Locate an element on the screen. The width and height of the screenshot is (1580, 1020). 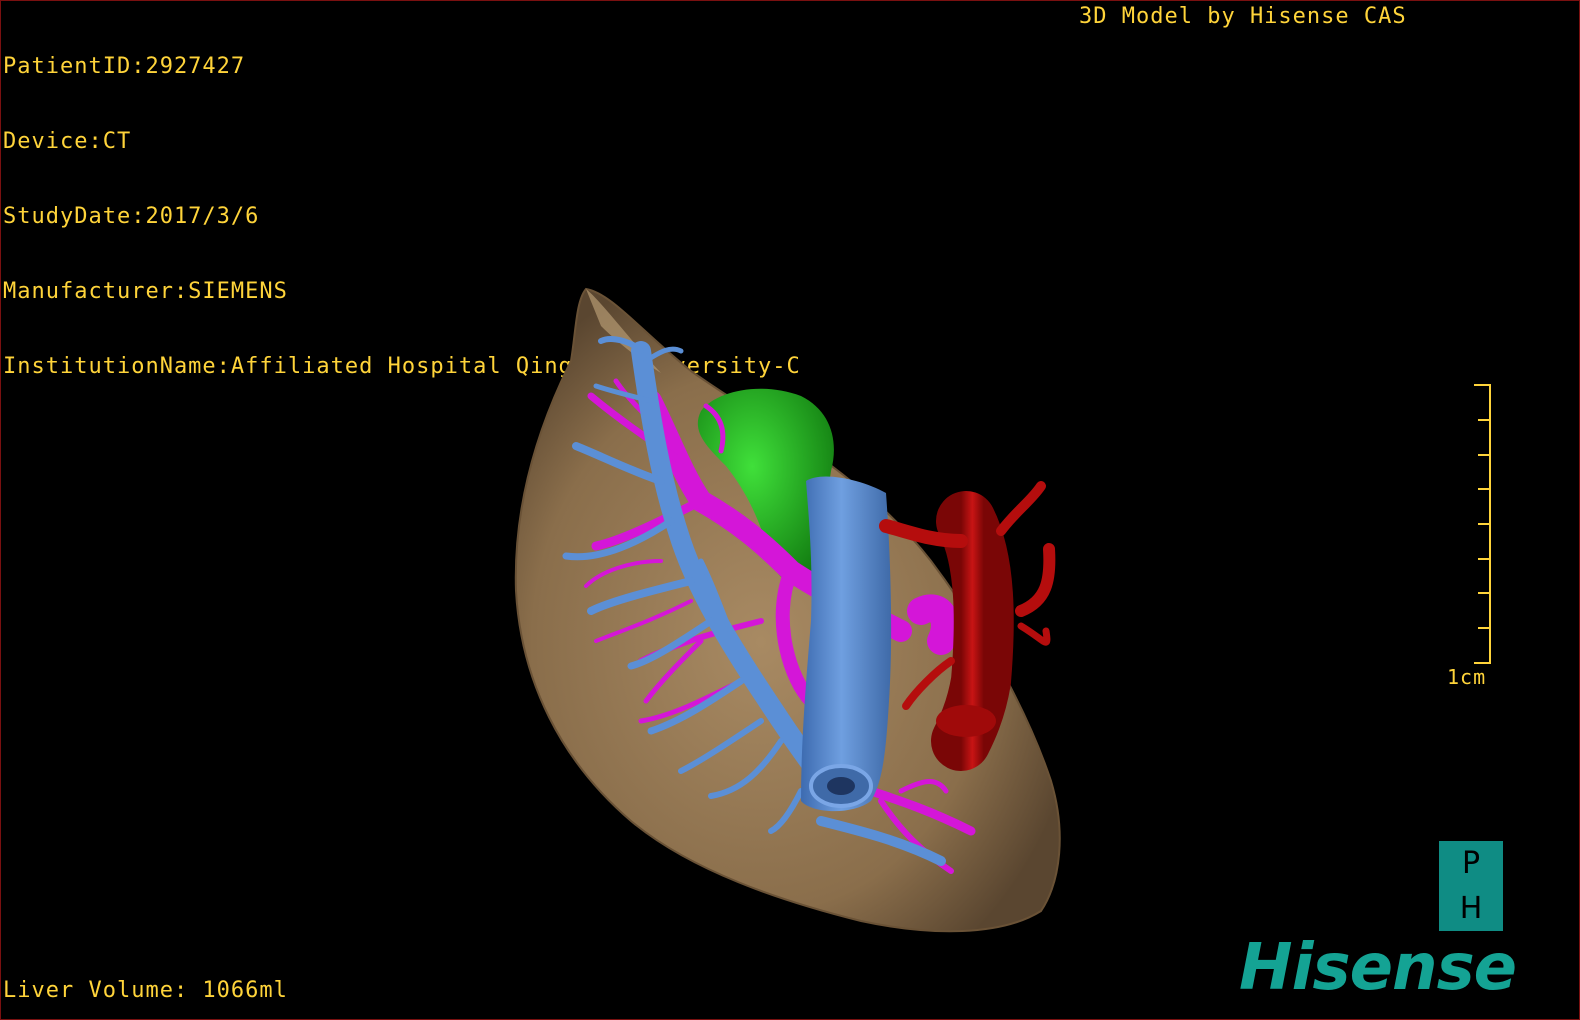
scale-label: 1cm is located at coordinates (1467, 677).